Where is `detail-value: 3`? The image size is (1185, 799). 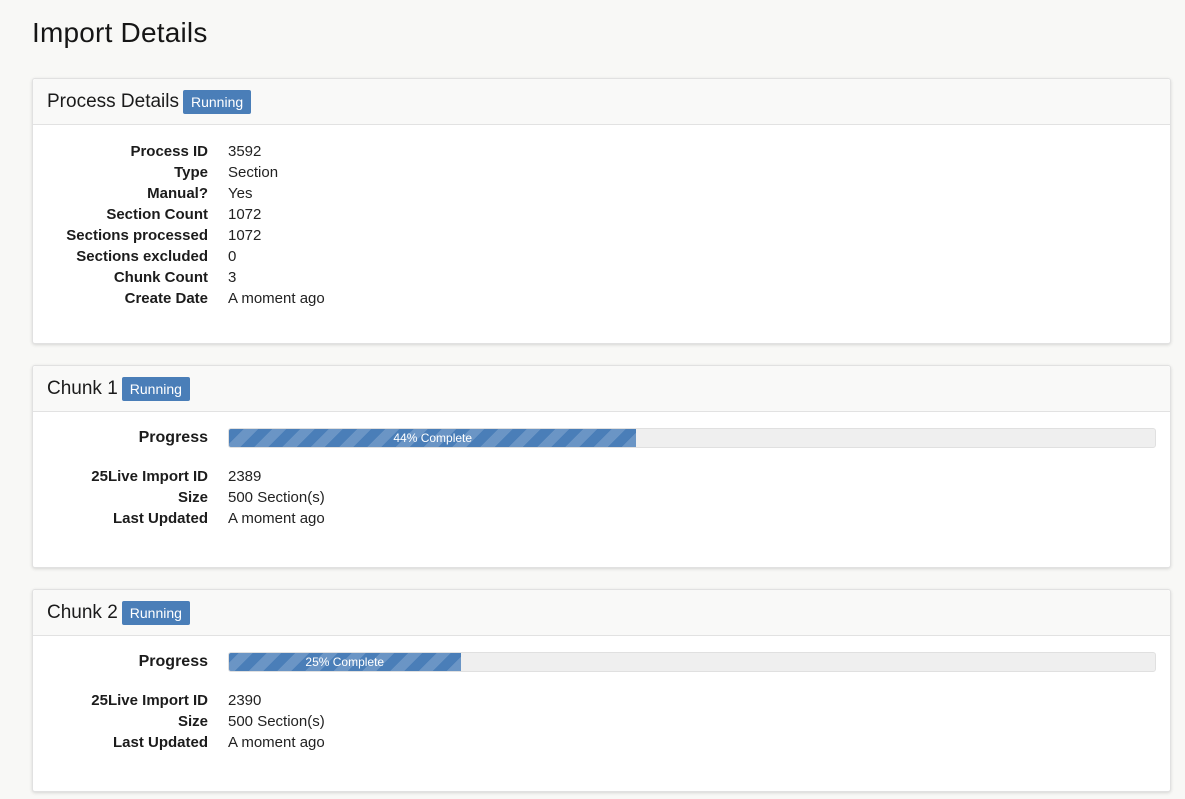
detail-value: 3 is located at coordinates (232, 277).